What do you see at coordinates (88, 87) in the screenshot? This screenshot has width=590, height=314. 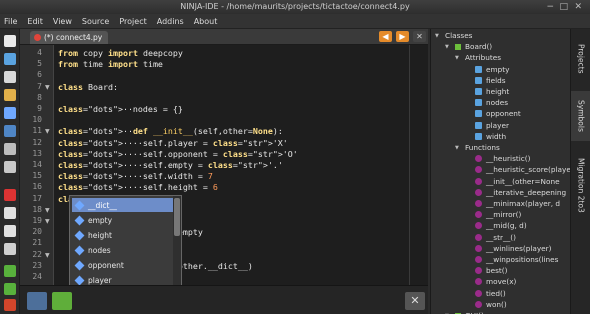 I see `code-line: class Board:` at bounding box center [88, 87].